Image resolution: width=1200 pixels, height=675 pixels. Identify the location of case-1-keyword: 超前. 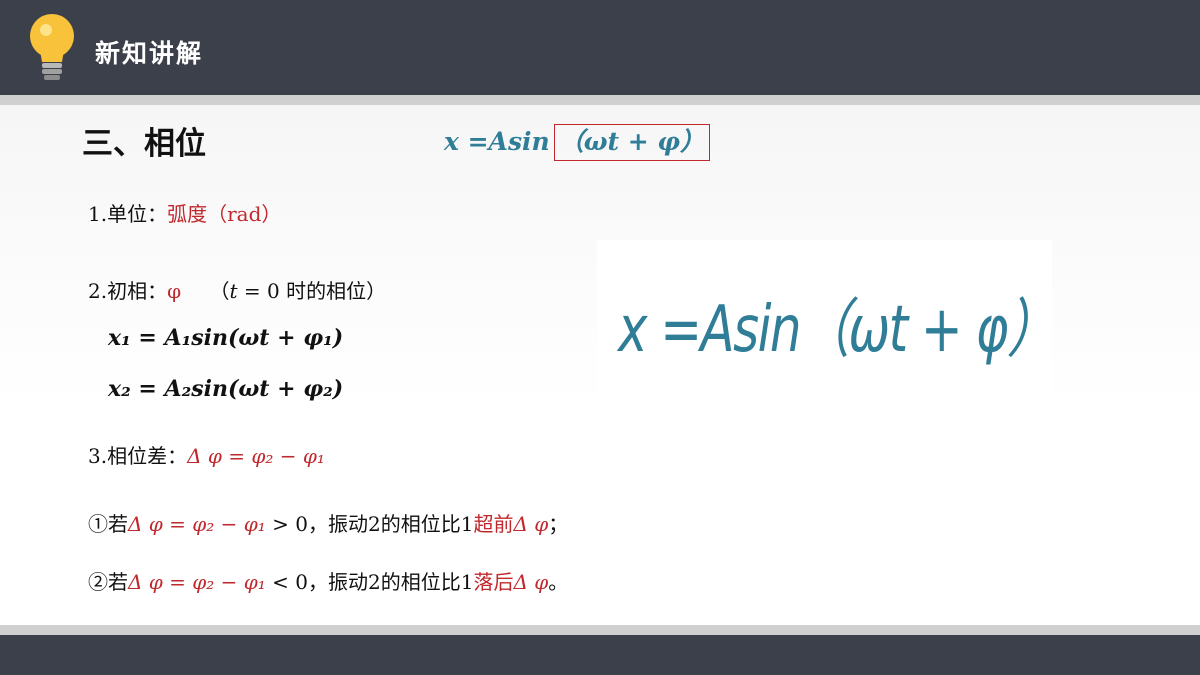
(493, 524).